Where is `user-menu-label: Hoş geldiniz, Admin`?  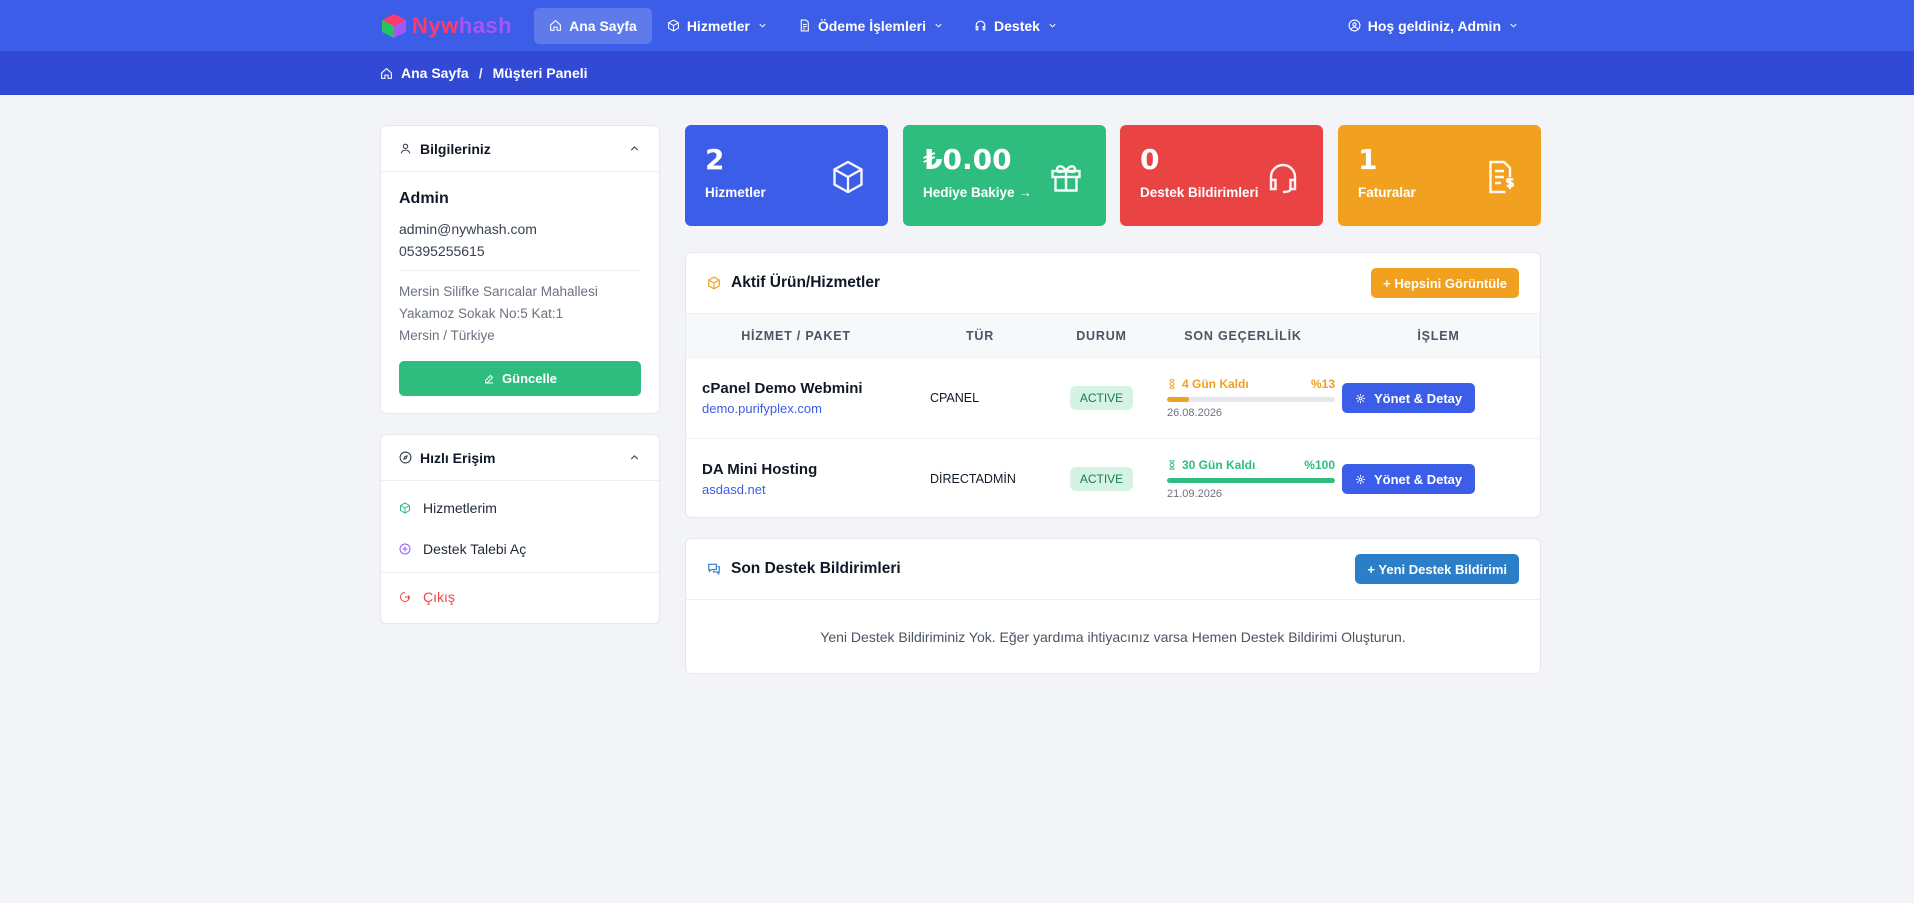
user-menu-label: Hoş geldiniz, Admin is located at coordinates (1434, 25).